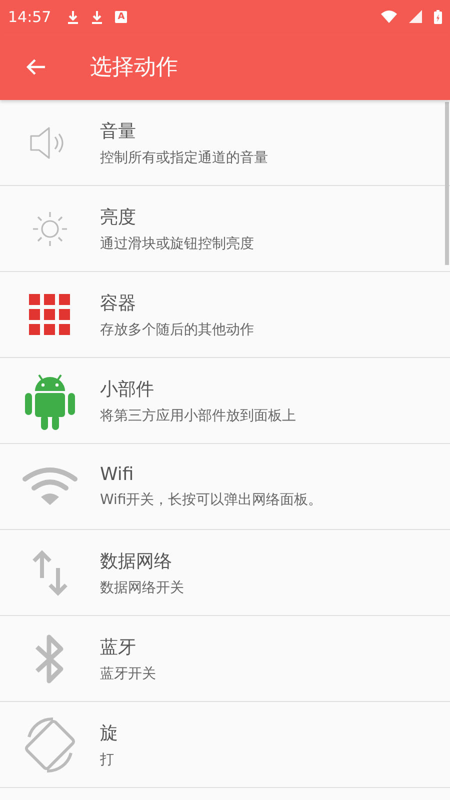 The height and width of the screenshot is (800, 450). I want to click on battery-icon, so click(438, 17).